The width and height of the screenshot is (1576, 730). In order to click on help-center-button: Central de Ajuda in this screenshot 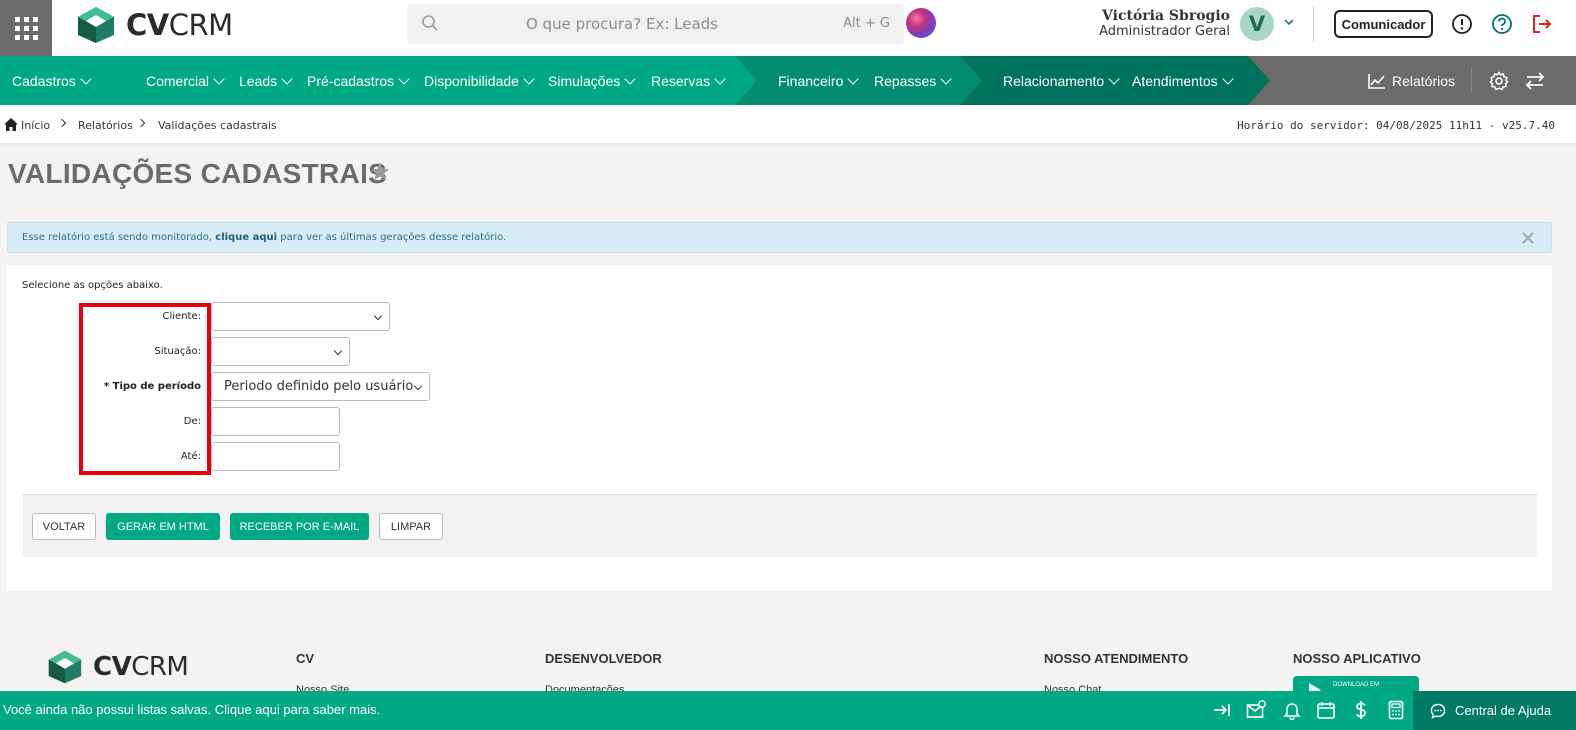, I will do `click(1494, 710)`.